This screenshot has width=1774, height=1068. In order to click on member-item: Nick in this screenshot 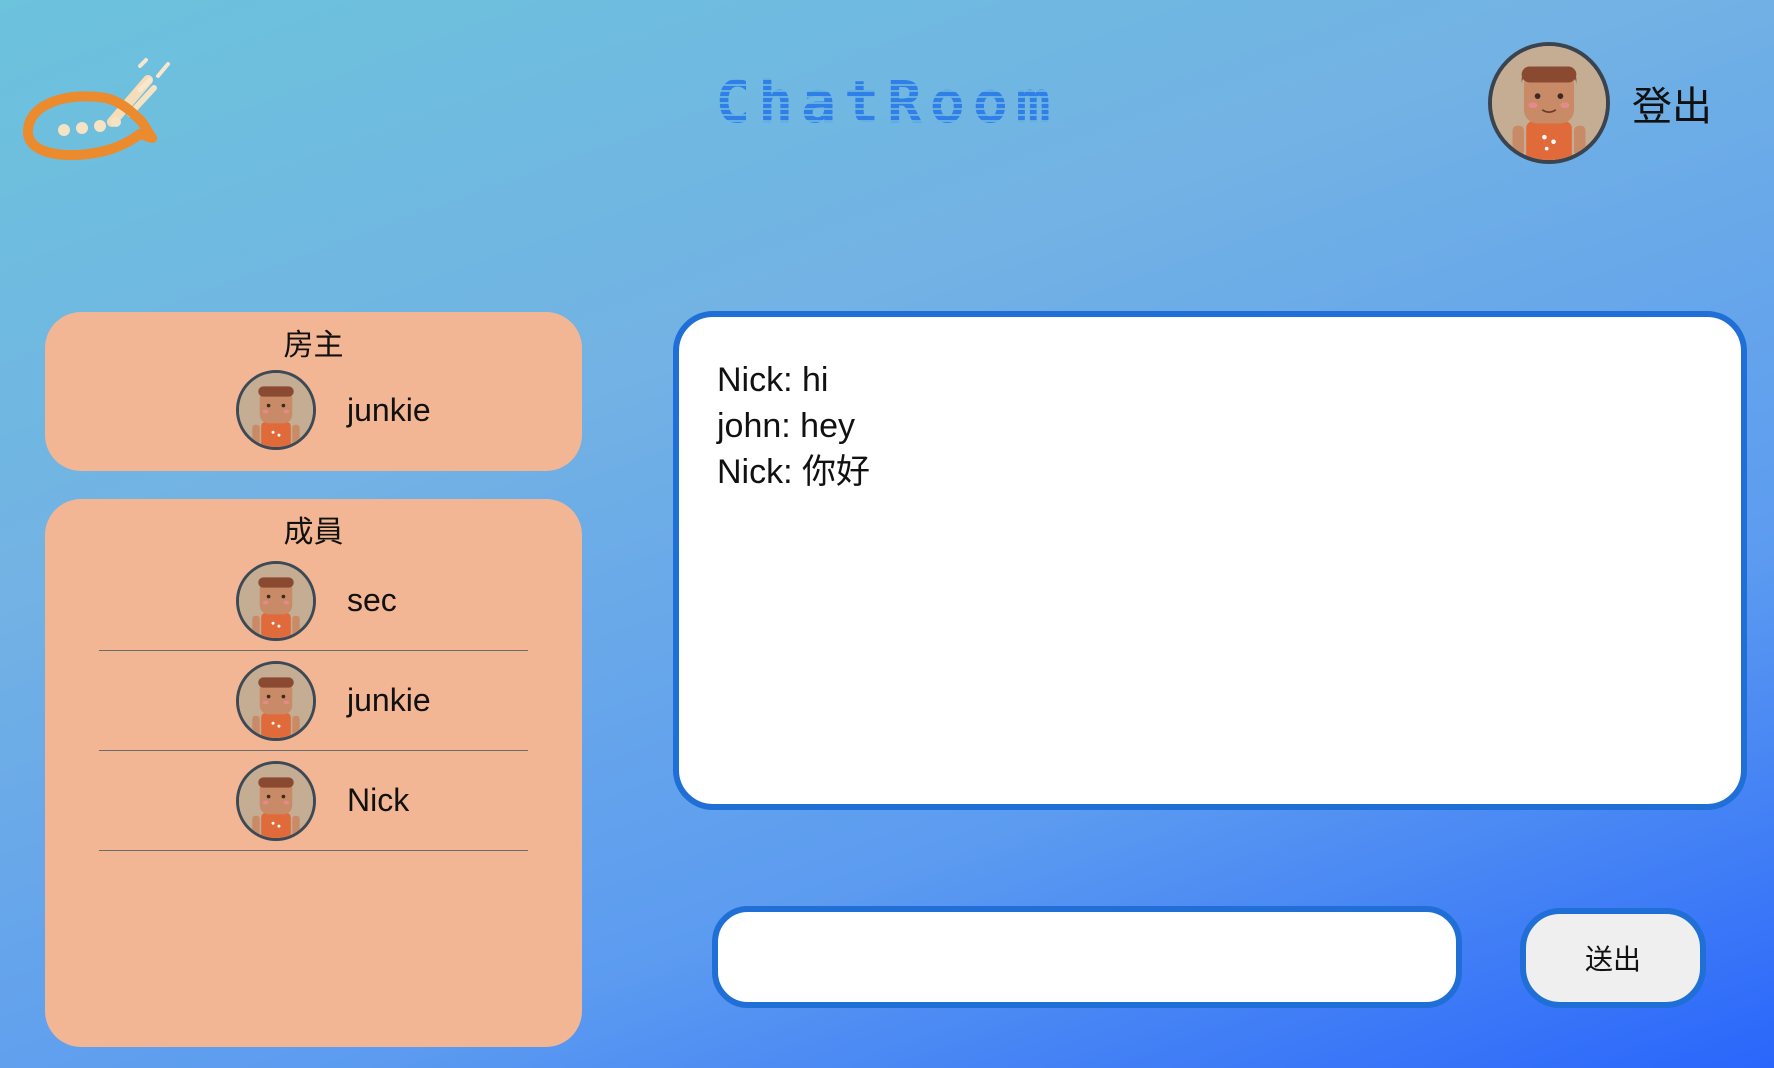, I will do `click(313, 801)`.